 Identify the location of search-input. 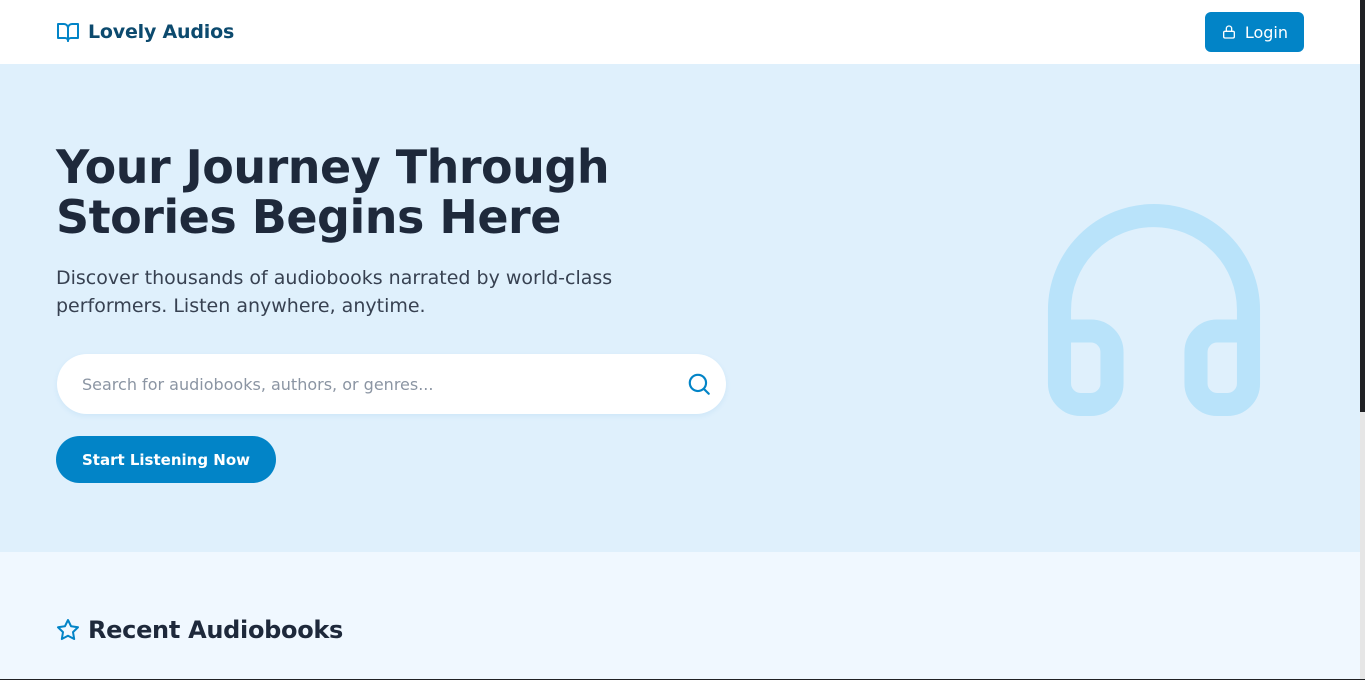
(384, 384).